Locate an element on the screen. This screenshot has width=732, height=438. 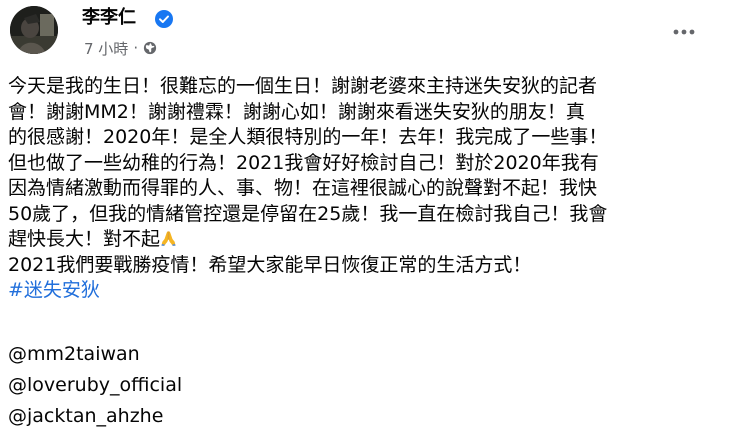
post-text-line: 因為情緒激動而得罪的人、事、物！在這裡很誠心的說聲對不起！我快 is located at coordinates (303, 188).